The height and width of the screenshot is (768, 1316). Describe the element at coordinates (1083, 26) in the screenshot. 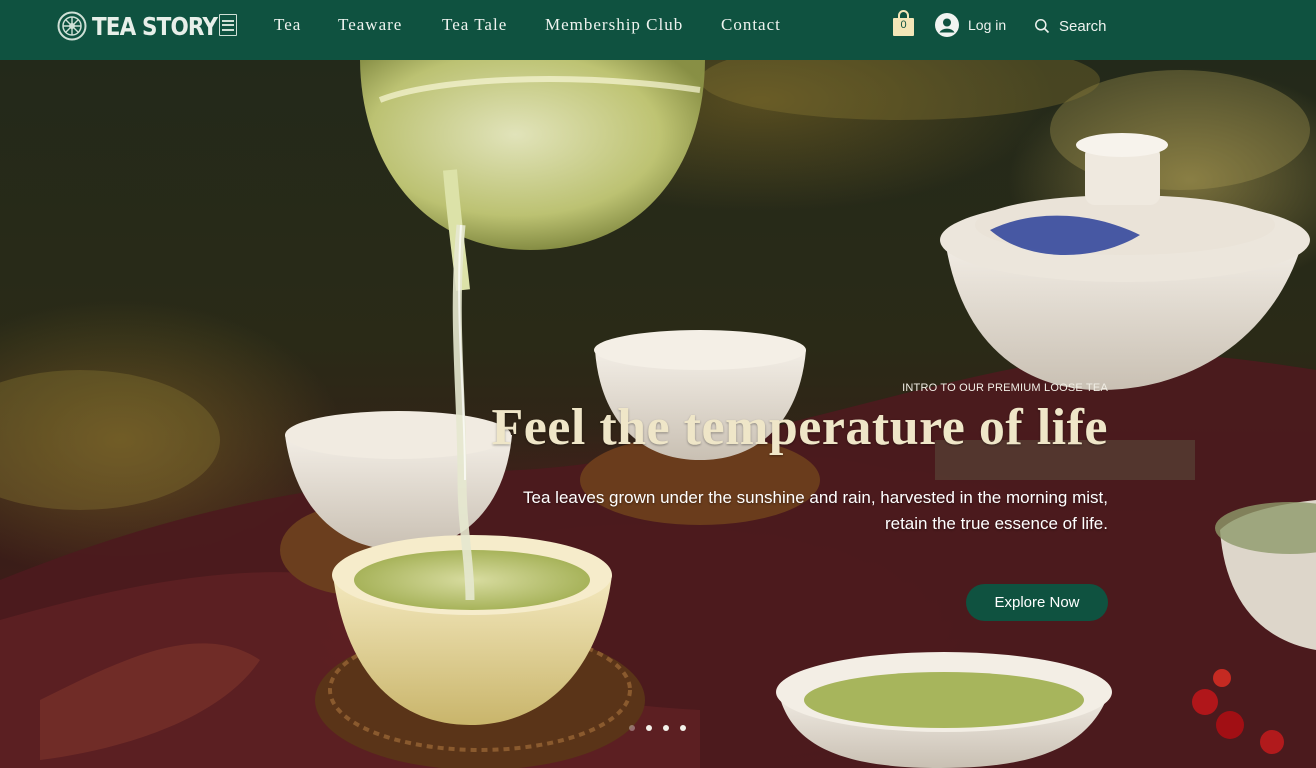

I see `search-label: Search` at that location.